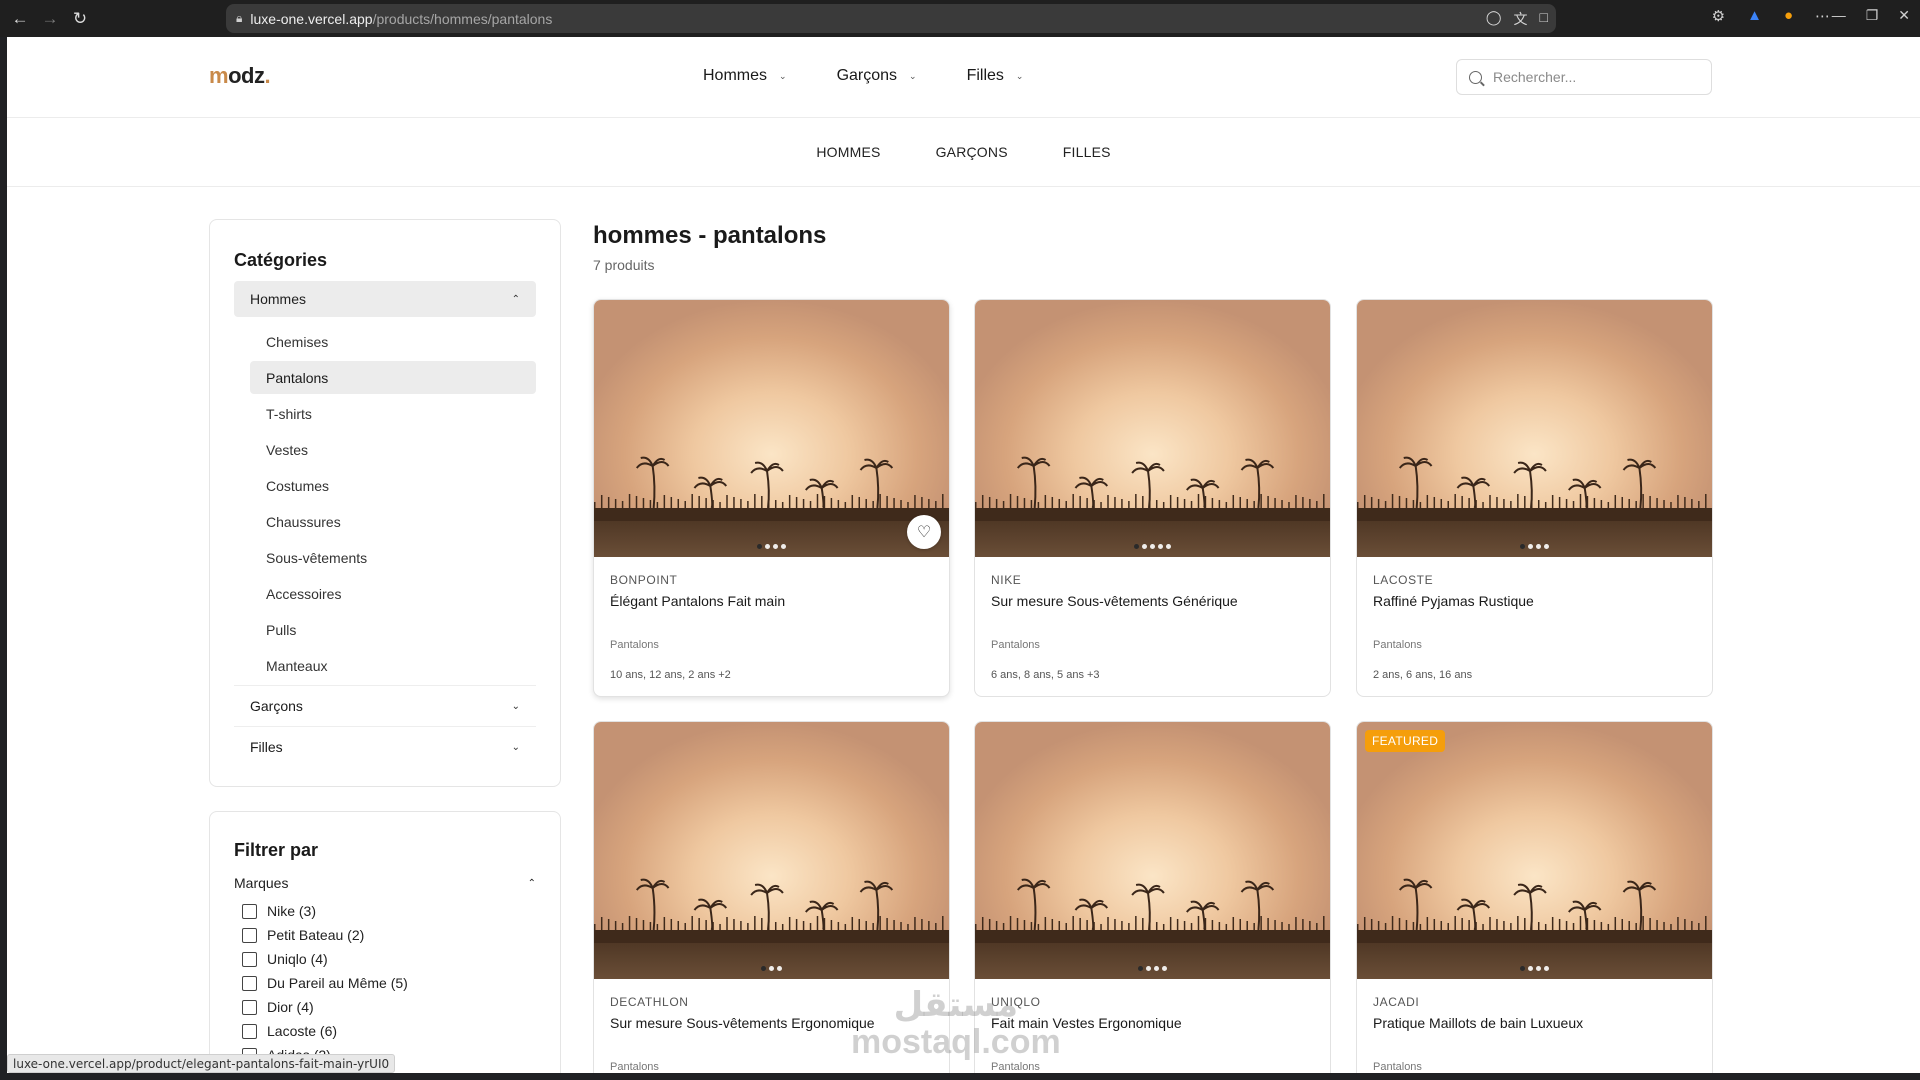 The image size is (1920, 1080). What do you see at coordinates (877, 76) in the screenshot?
I see `nav-garcons: Garçons ⌄` at bounding box center [877, 76].